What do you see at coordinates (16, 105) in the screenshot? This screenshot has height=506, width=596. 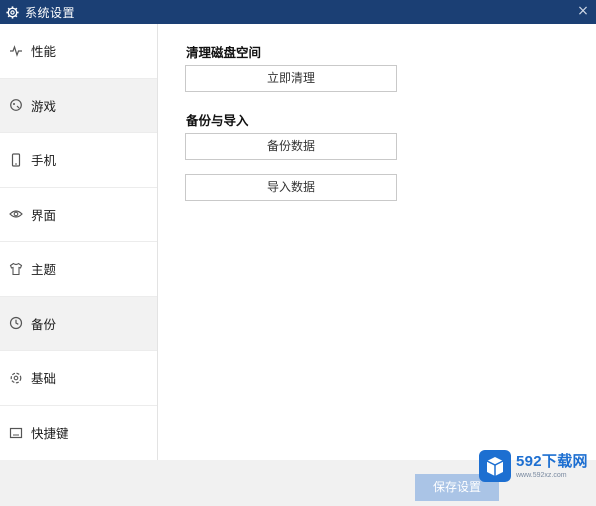 I see `gamepad-icon` at bounding box center [16, 105].